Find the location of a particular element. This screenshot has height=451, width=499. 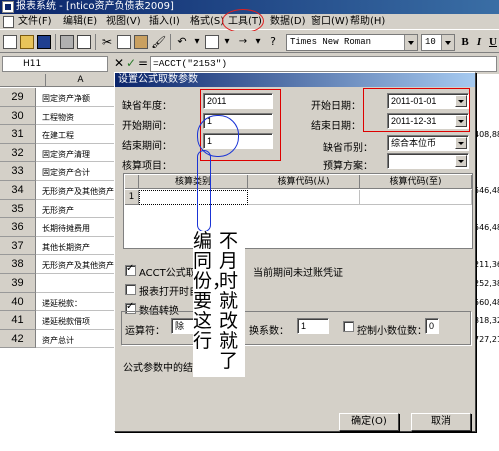

row-header: 32 is located at coordinates (18, 153).